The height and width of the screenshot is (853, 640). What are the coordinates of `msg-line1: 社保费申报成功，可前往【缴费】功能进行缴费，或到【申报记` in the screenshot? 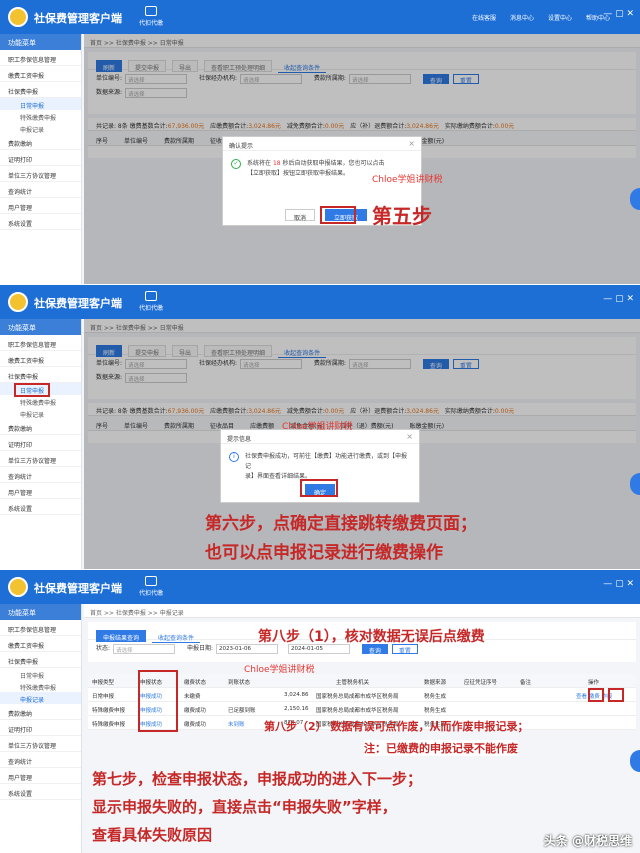 It's located at (326, 461).